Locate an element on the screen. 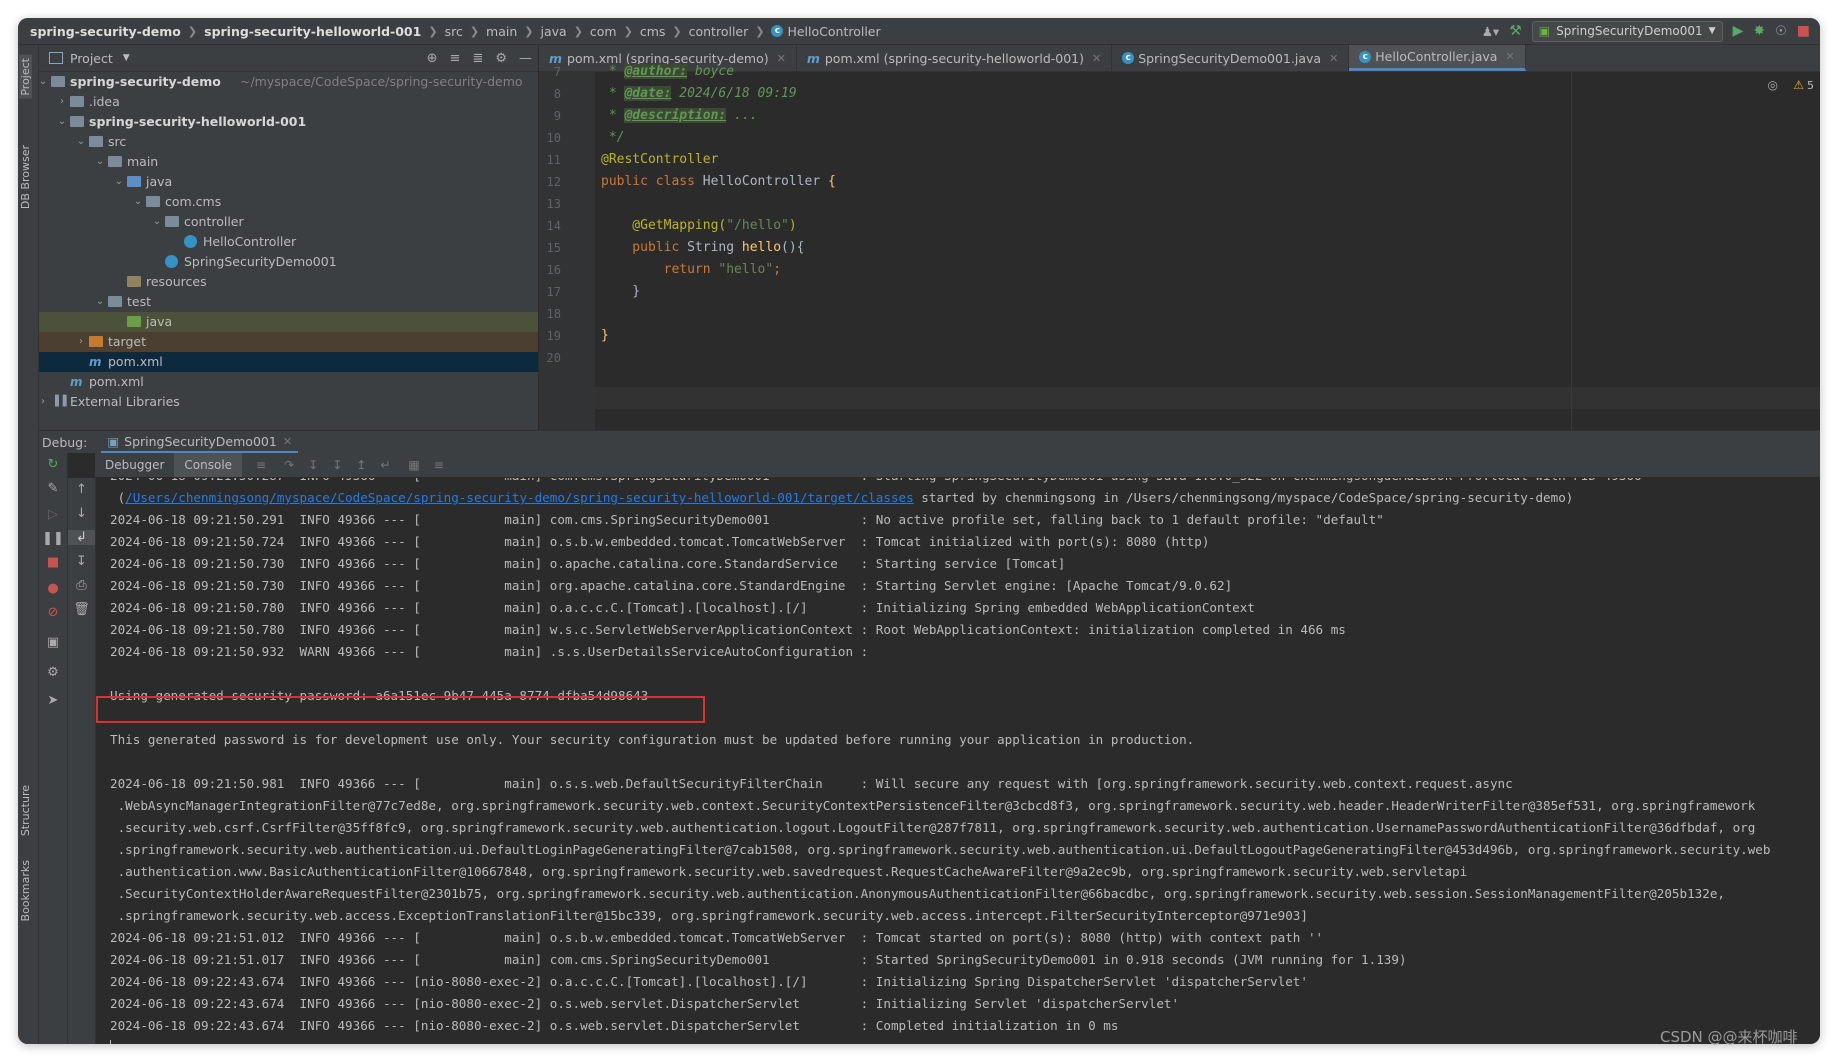  soft-wrap-icon: ↲ is located at coordinates (81, 537).